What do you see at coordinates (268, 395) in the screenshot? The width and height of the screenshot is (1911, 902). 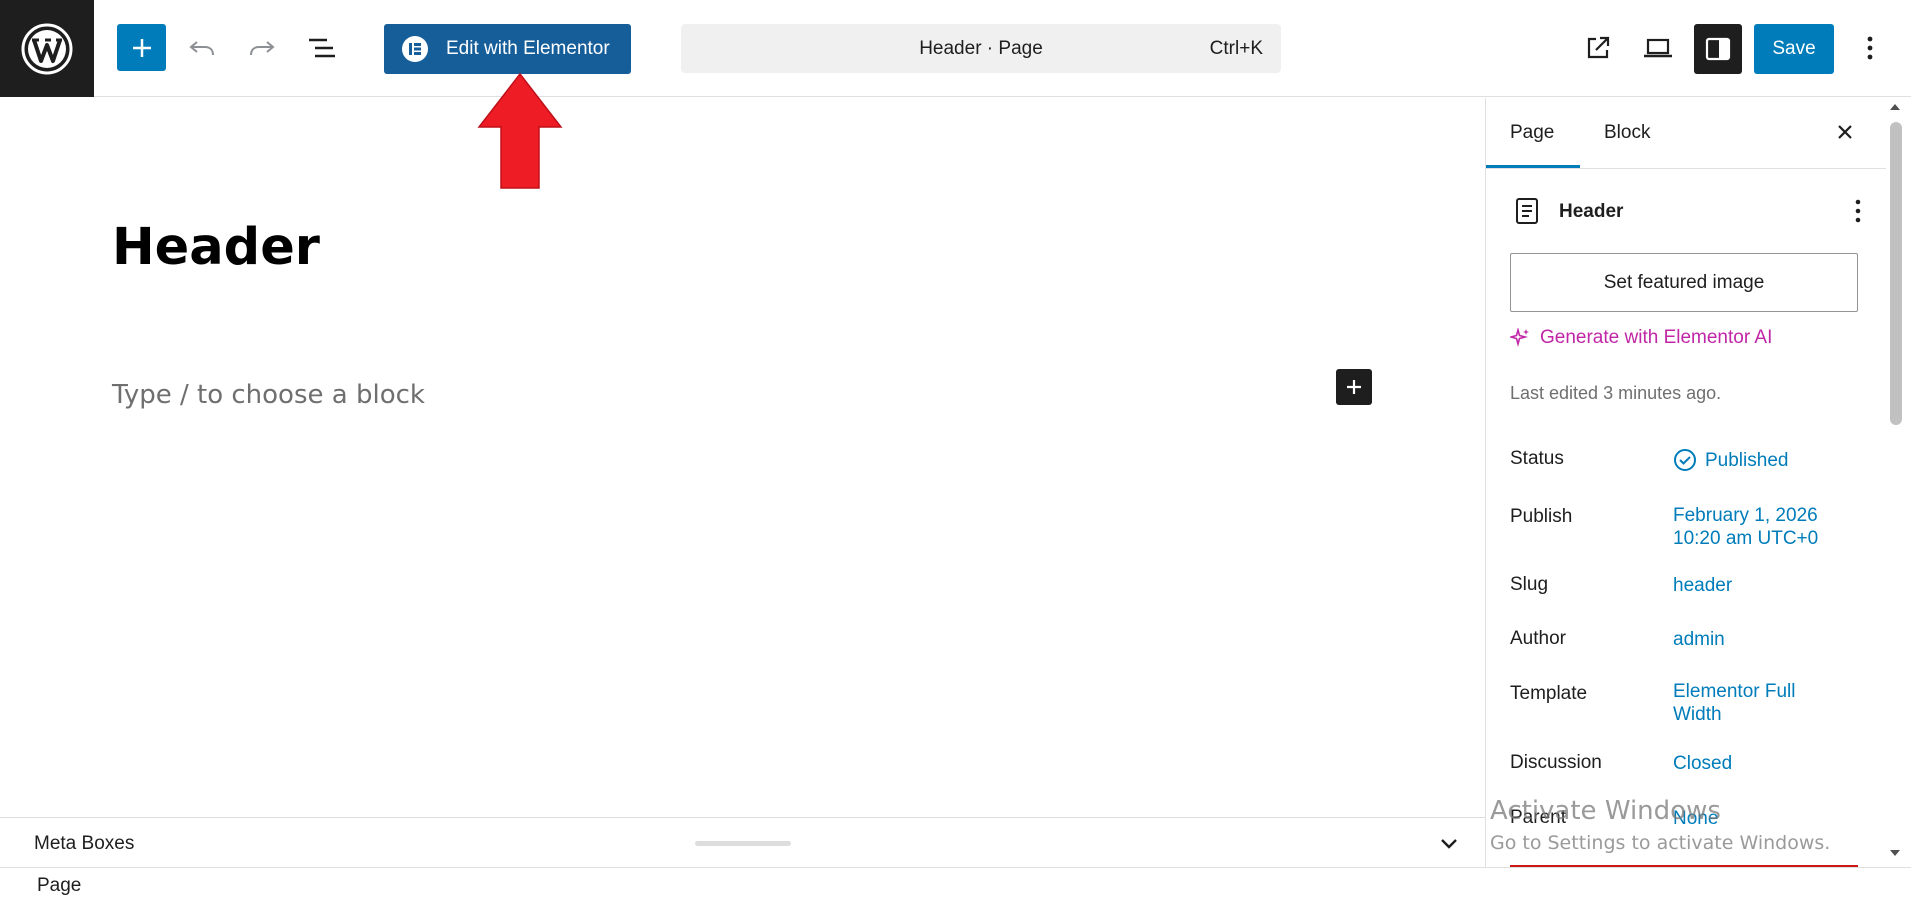 I see `block-placeholder: Type / to choose a block` at bounding box center [268, 395].